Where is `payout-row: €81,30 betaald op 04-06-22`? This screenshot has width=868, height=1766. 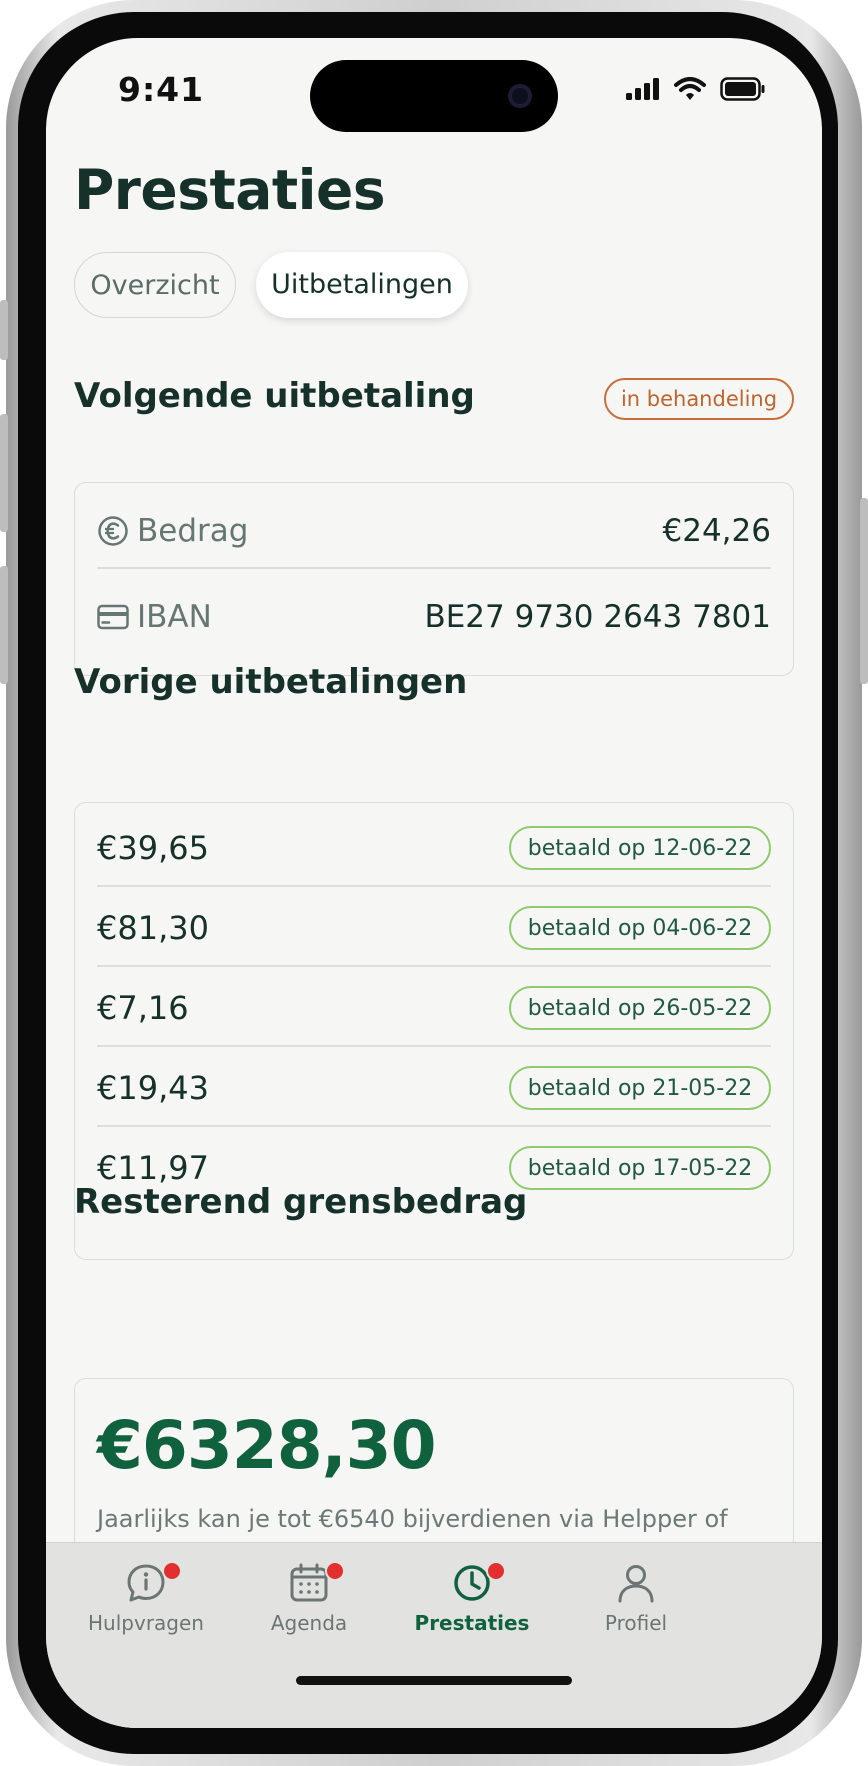 payout-row: €81,30 betaald op 04-06-22 is located at coordinates (434, 928).